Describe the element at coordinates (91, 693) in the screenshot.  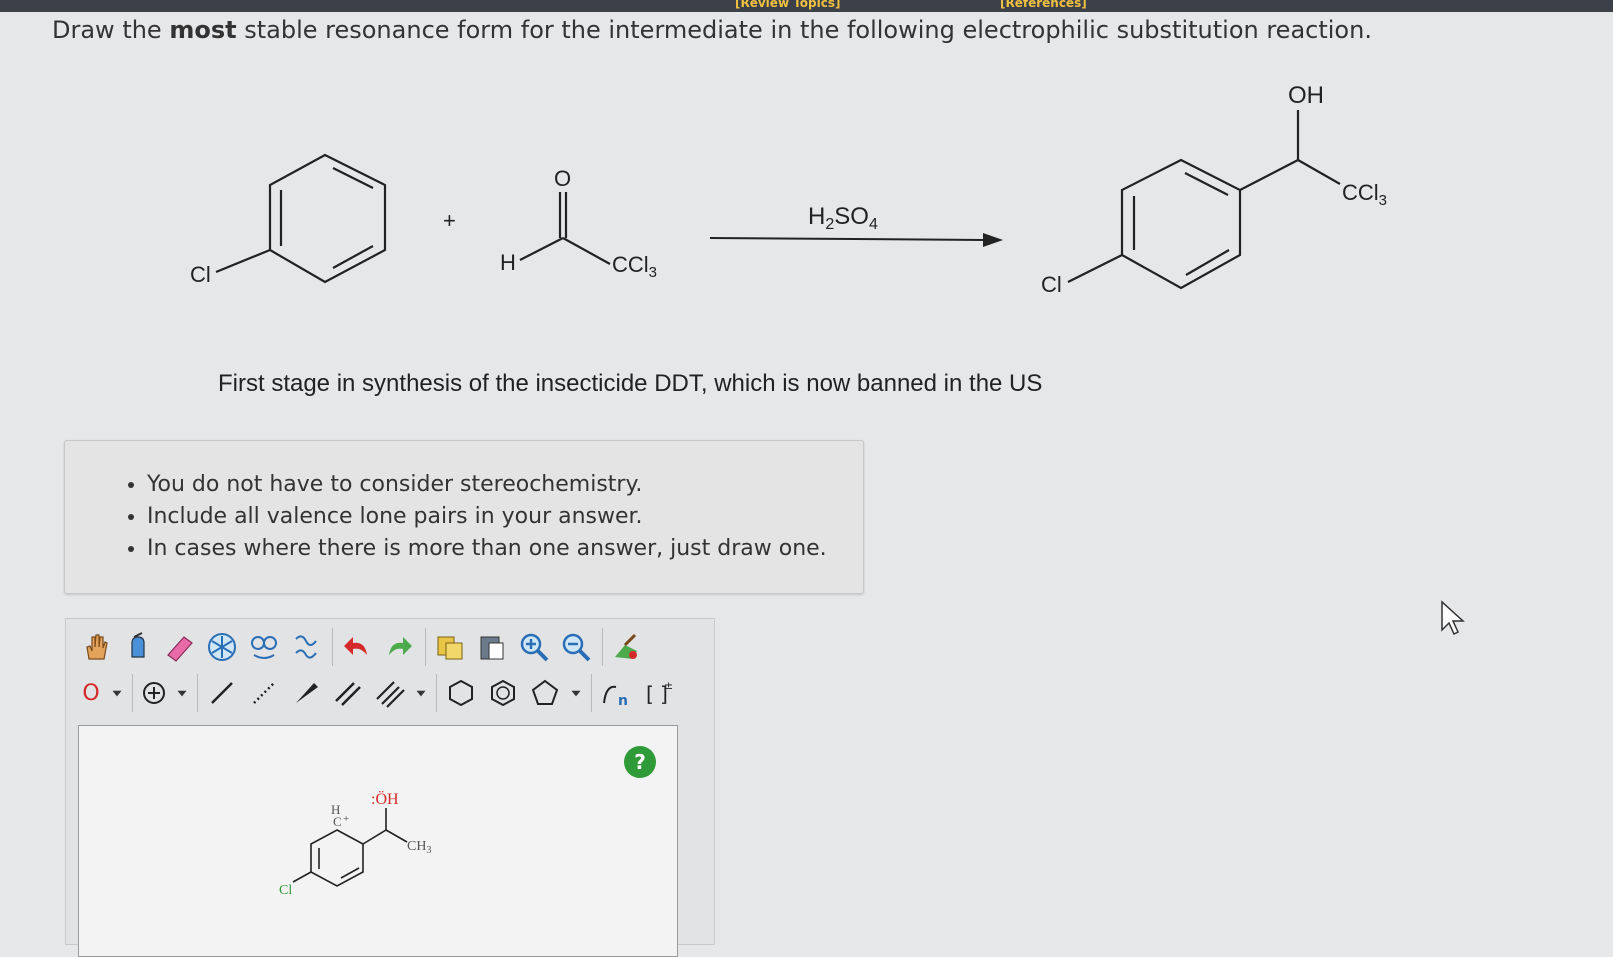
I see `atom-selector: O` at that location.